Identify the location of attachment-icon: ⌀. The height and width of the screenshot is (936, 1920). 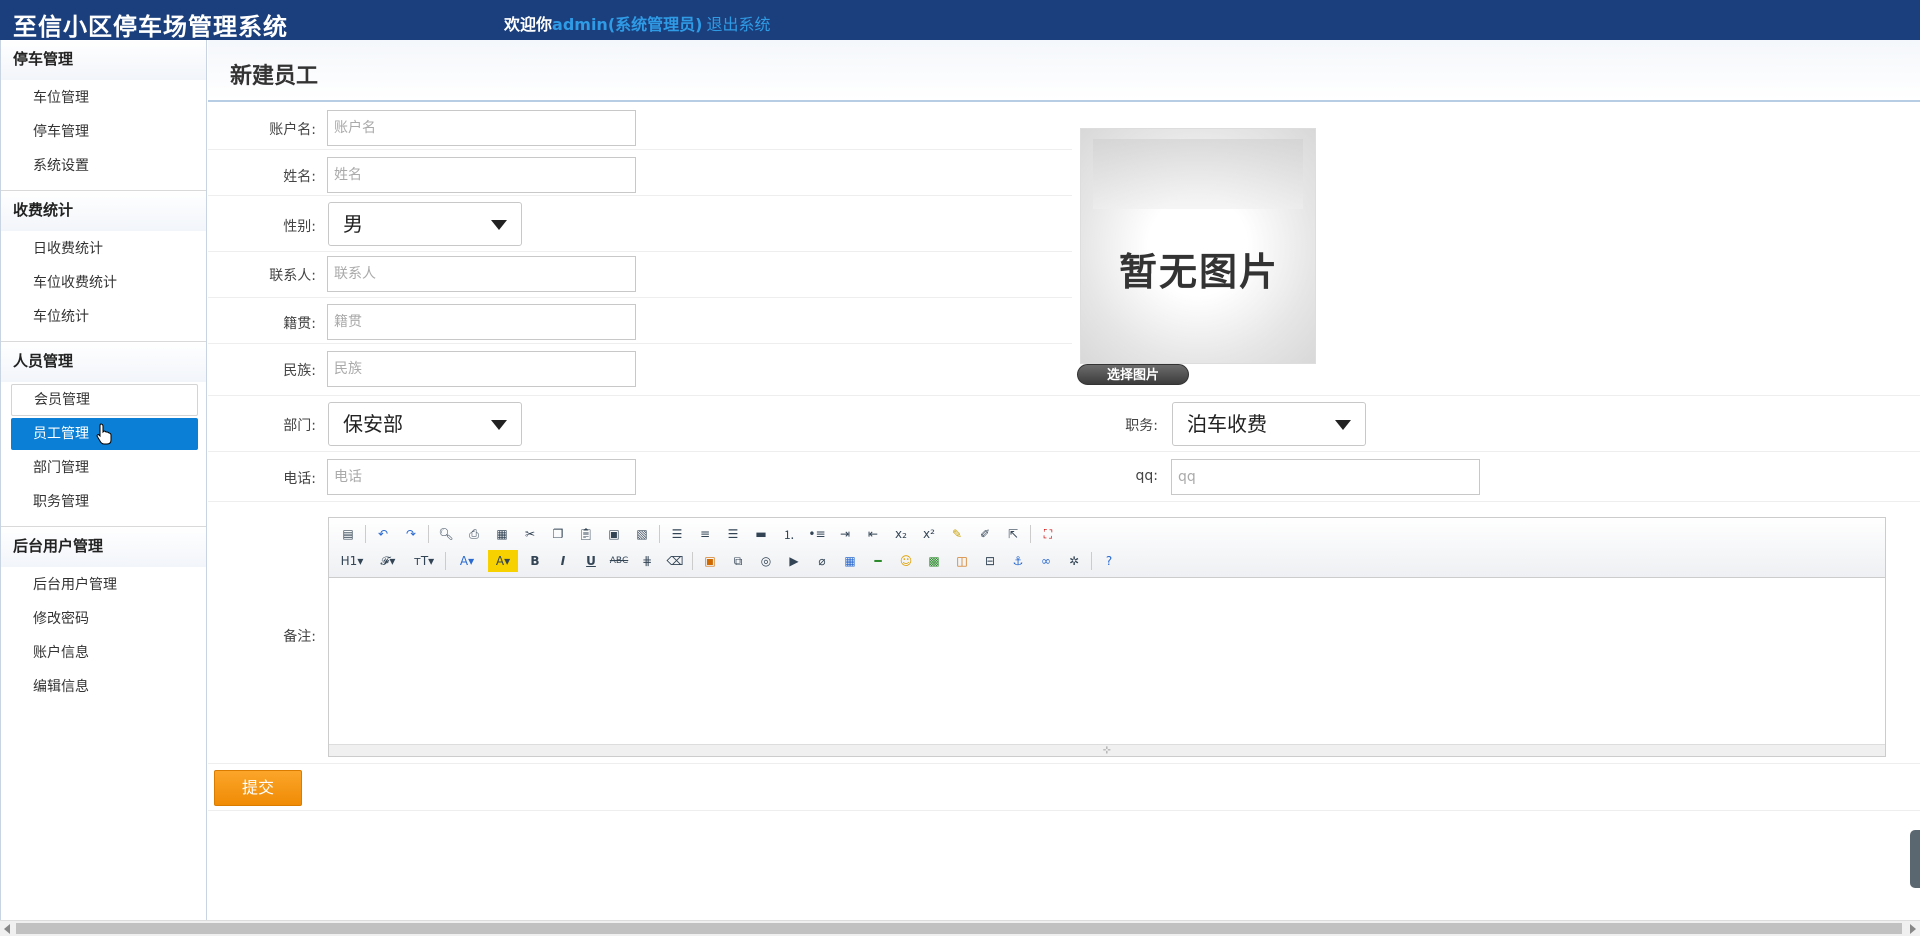
(822, 561).